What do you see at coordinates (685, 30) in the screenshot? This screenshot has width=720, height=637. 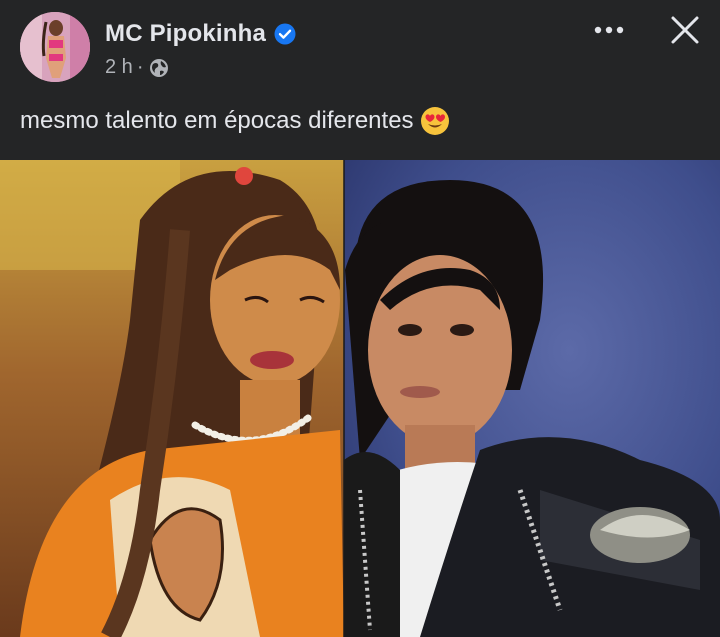 I see `close-icon` at bounding box center [685, 30].